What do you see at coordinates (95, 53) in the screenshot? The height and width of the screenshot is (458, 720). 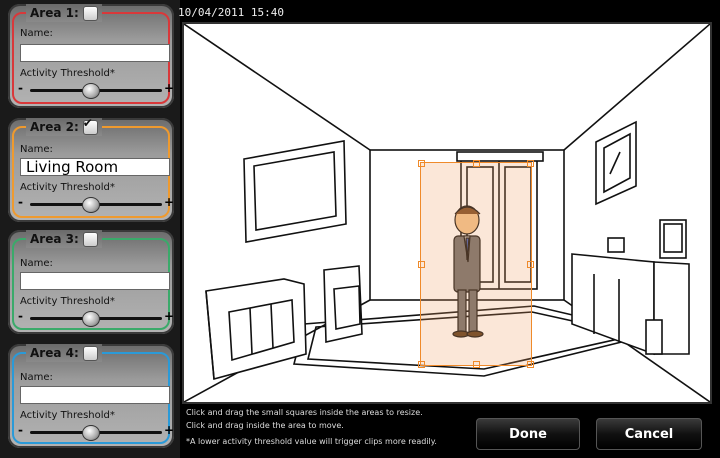 I see `area-1-name-input` at bounding box center [95, 53].